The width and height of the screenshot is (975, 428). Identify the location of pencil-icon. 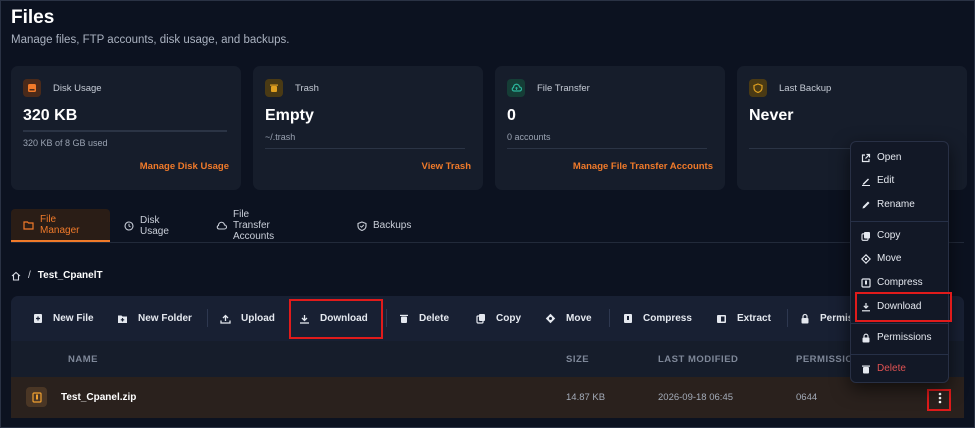
(866, 205).